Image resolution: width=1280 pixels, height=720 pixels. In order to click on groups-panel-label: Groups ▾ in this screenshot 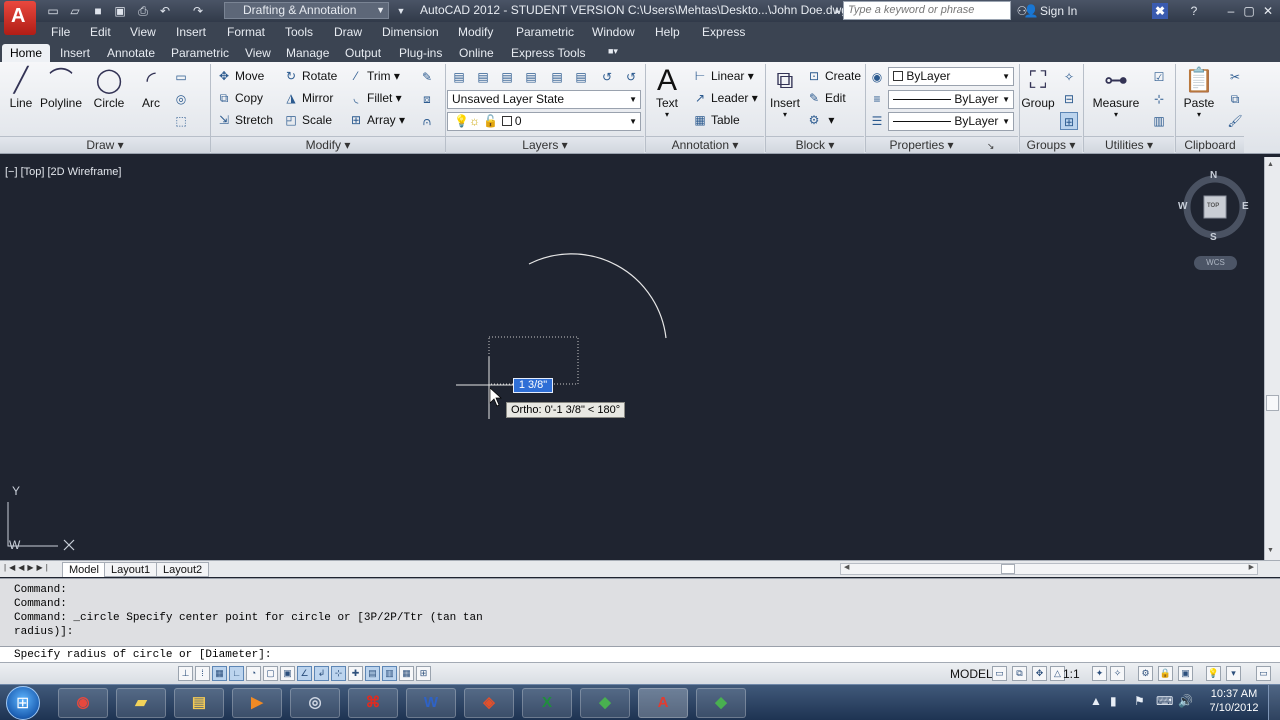, I will do `click(1051, 144)`.